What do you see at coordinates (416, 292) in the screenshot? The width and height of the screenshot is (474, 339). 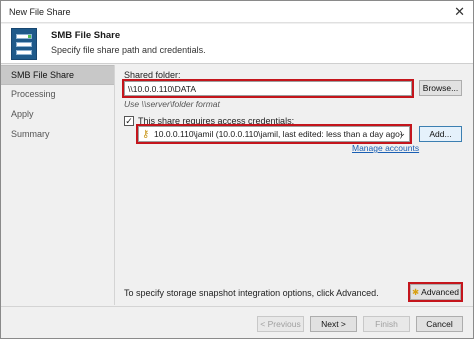 I see `settings-icon: ✱` at bounding box center [416, 292].